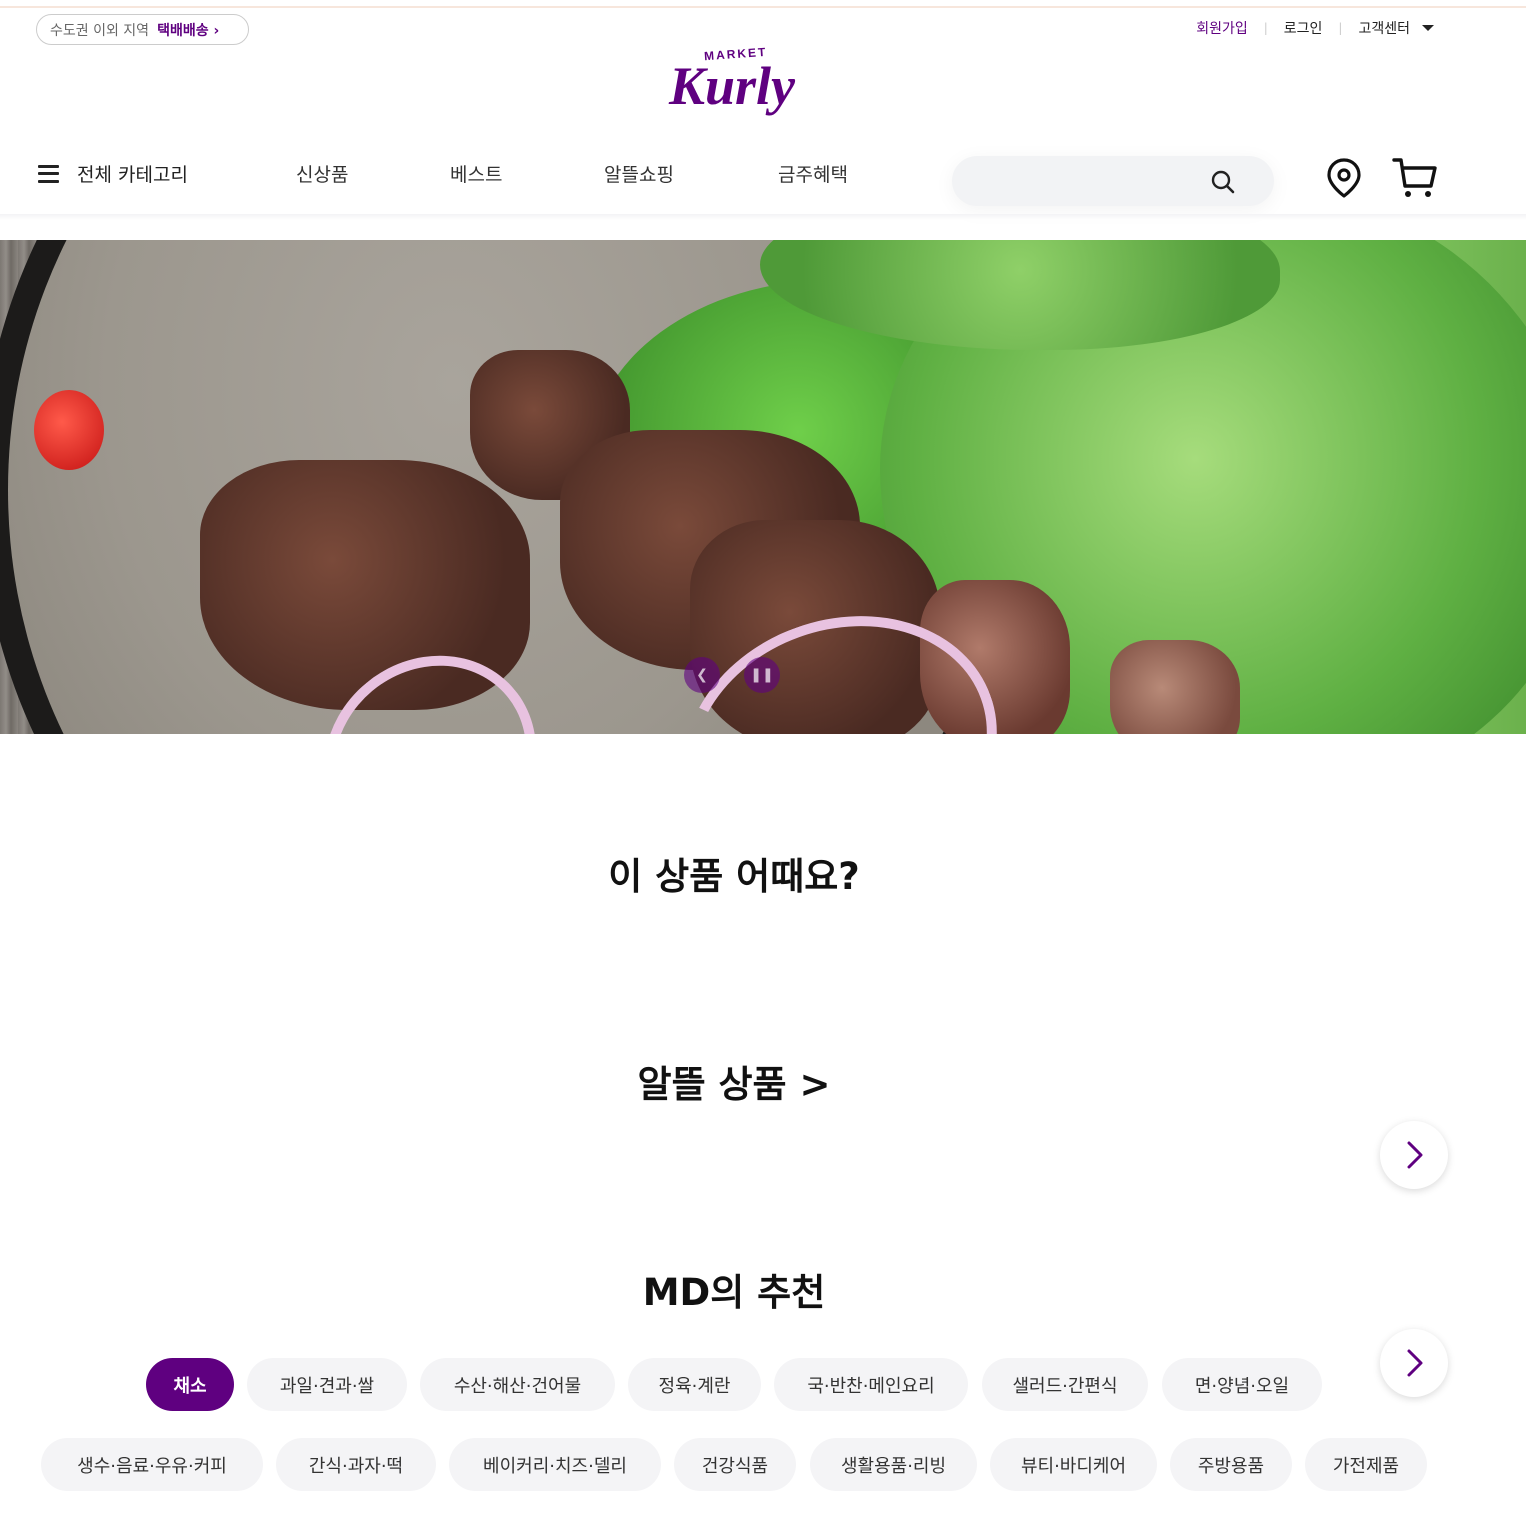  What do you see at coordinates (813, 173) in the screenshot?
I see `nav-item-weekly-benefits: 금주혜택` at bounding box center [813, 173].